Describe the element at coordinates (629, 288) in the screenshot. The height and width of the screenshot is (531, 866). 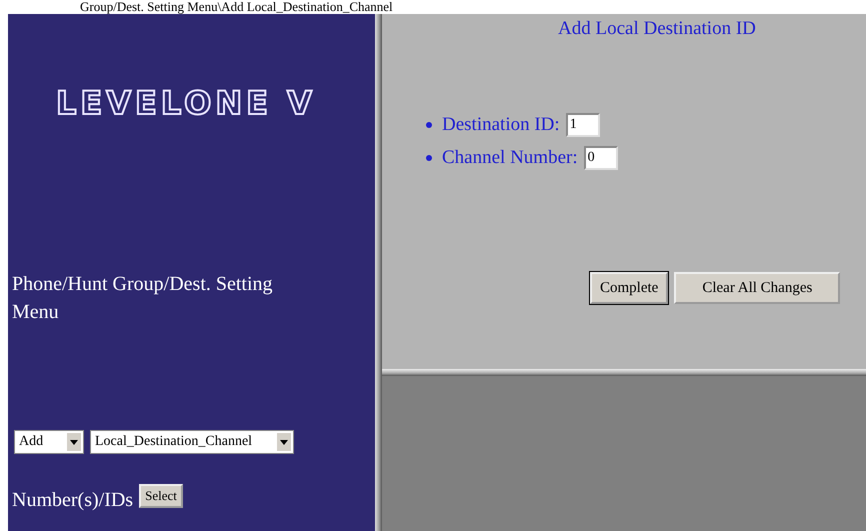
I see `complete-button: Complete` at that location.